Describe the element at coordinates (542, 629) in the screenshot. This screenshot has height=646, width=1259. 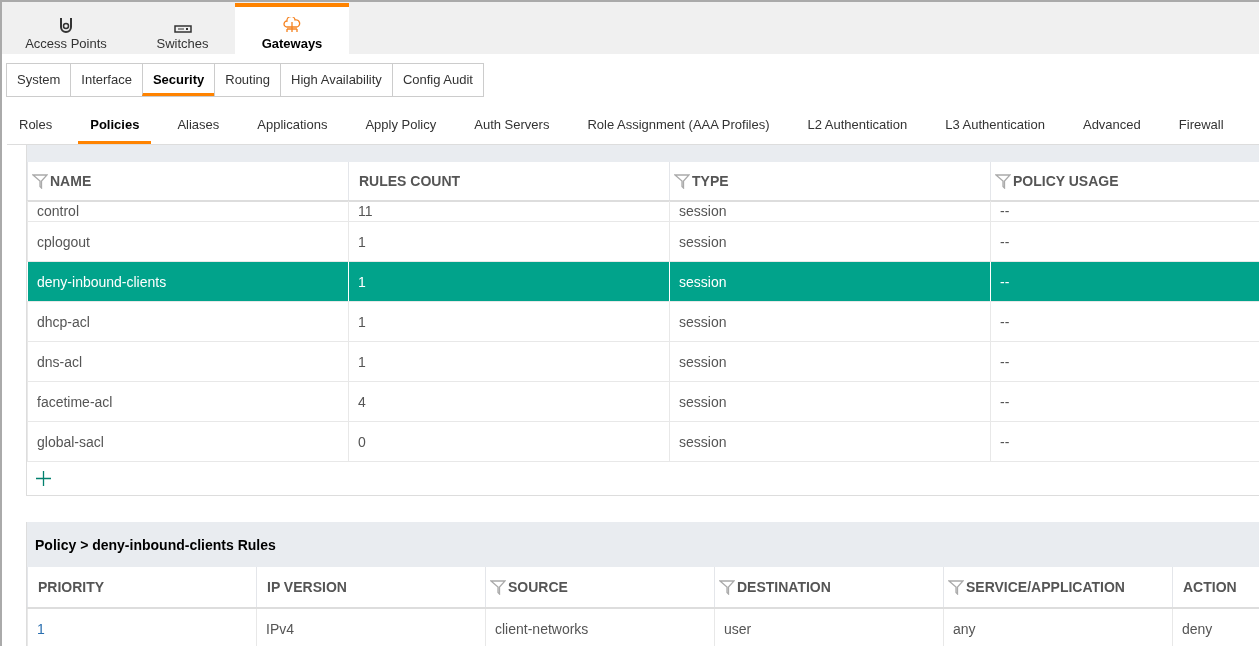
I see `table-cell-text: client-networks` at that location.